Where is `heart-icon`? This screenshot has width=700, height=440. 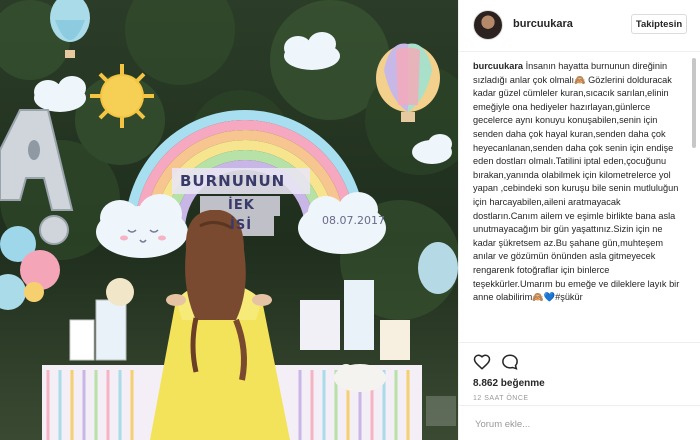 heart-icon is located at coordinates (482, 362).